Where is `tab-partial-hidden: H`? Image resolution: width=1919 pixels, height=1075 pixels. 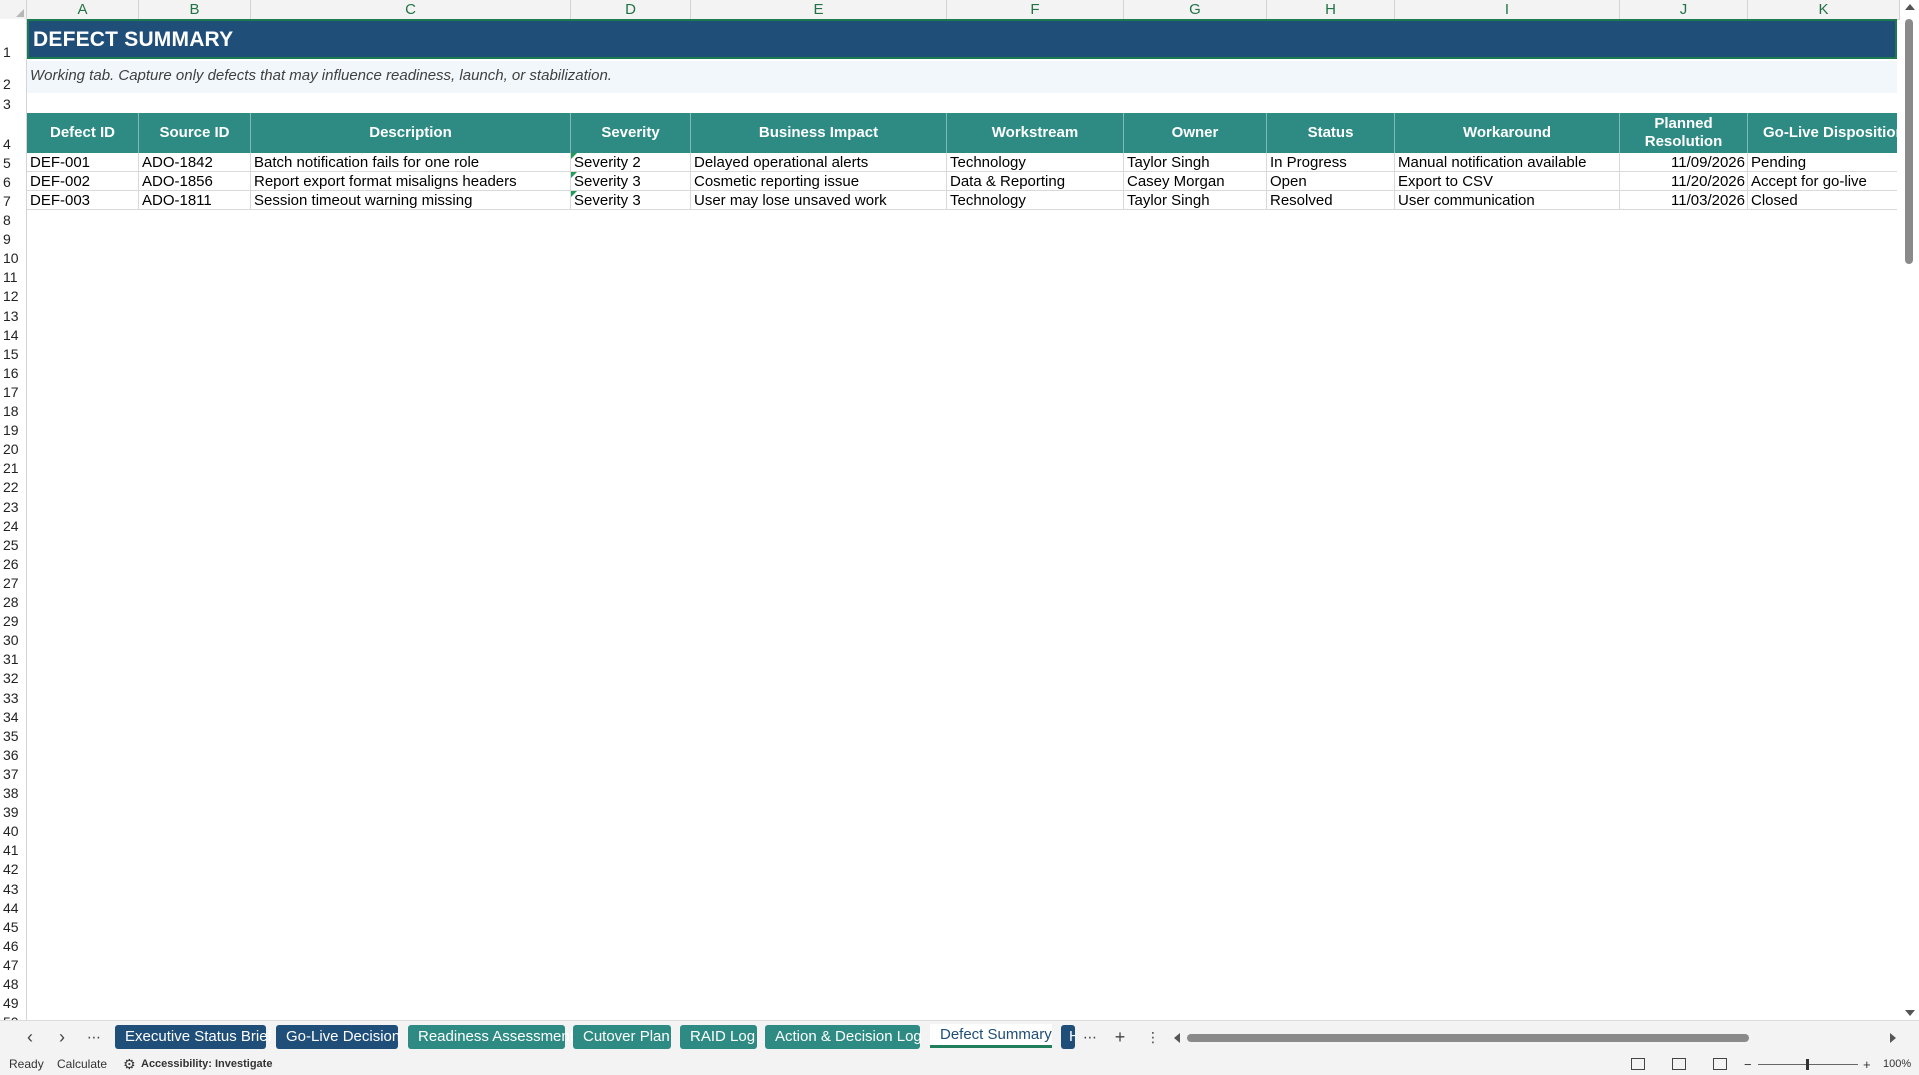 tab-partial-hidden: H is located at coordinates (1068, 1037).